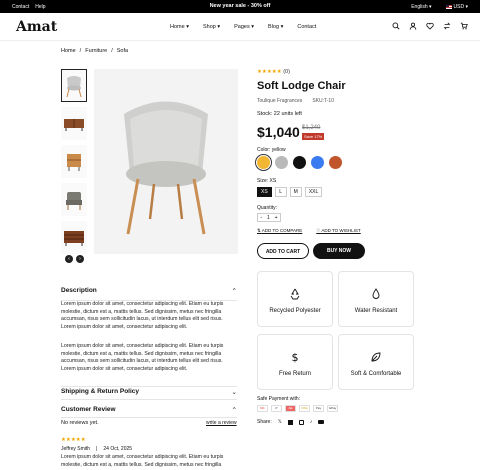 The height and width of the screenshot is (470, 480). Describe the element at coordinates (332, 408) in the screenshot. I see `googlepay-icon: GPay` at that location.